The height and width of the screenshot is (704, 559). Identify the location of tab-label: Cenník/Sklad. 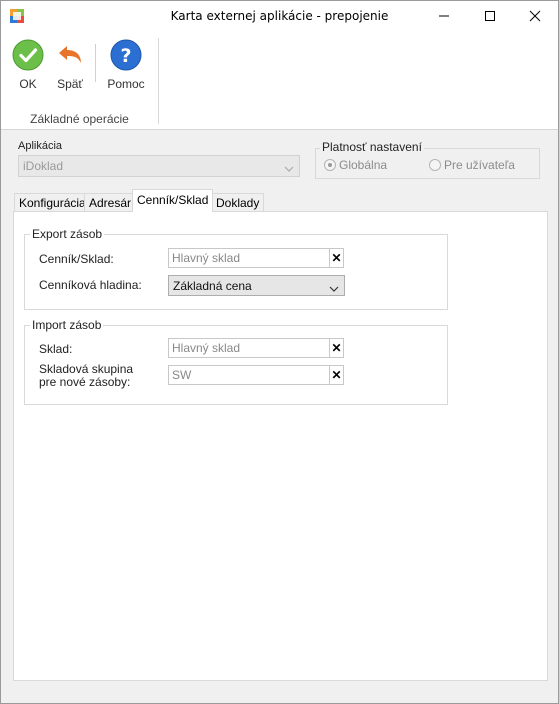
(173, 200).